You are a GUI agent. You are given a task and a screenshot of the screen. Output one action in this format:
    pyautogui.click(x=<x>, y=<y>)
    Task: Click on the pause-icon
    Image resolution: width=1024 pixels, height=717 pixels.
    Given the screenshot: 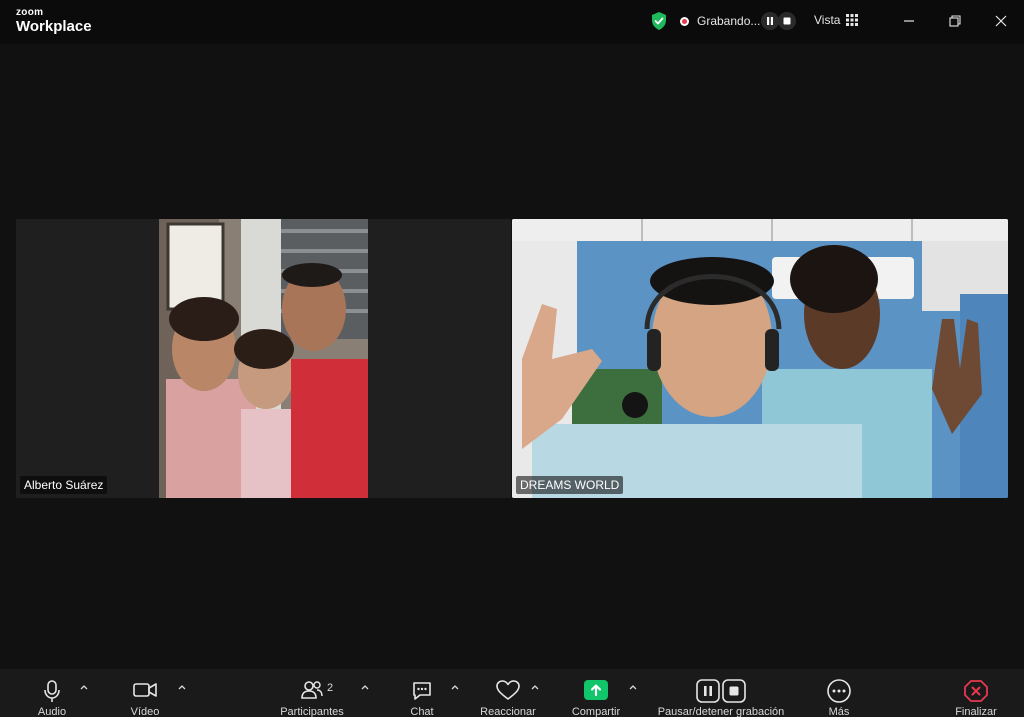 What is the action you would take?
    pyautogui.click(x=770, y=21)
    